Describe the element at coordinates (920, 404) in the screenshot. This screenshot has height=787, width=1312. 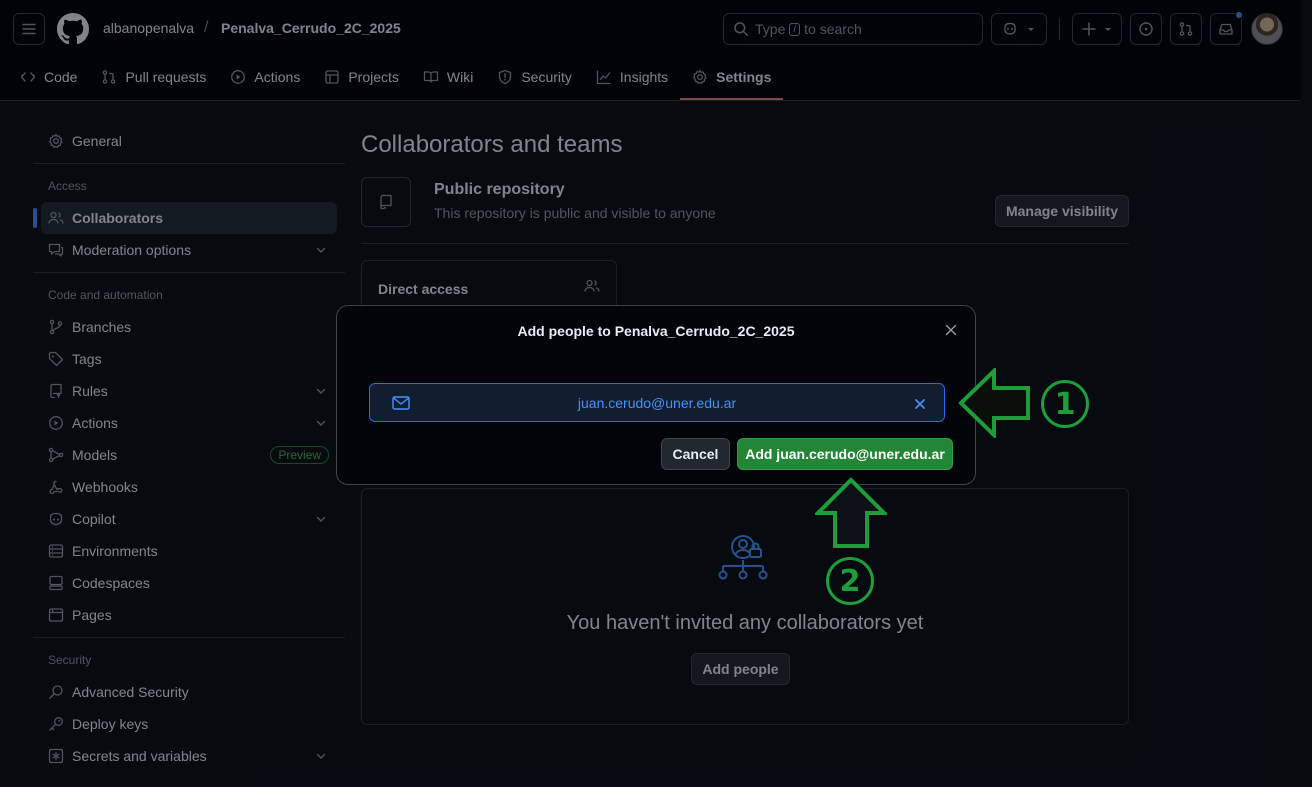
I see `remove-invitee-icon` at that location.